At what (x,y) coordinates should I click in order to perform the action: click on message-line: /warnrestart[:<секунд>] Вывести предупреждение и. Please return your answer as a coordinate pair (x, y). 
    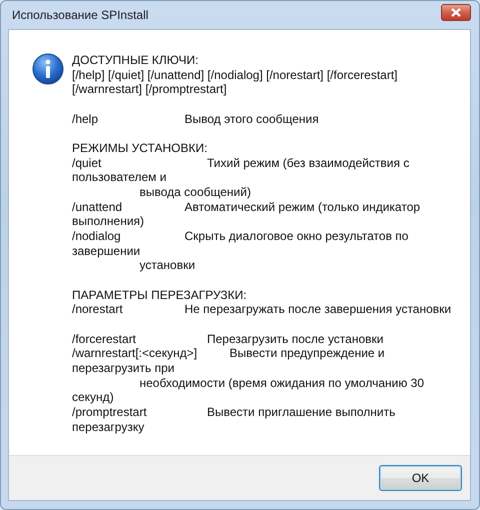
    Looking at the image, I should click on (229, 353).